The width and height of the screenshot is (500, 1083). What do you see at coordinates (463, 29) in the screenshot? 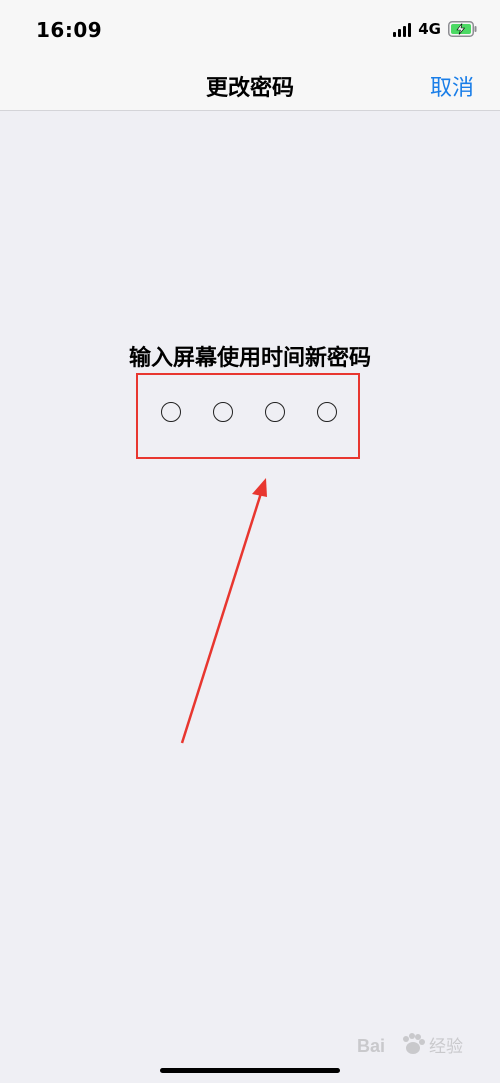
I see `battery-charging-icon` at bounding box center [463, 29].